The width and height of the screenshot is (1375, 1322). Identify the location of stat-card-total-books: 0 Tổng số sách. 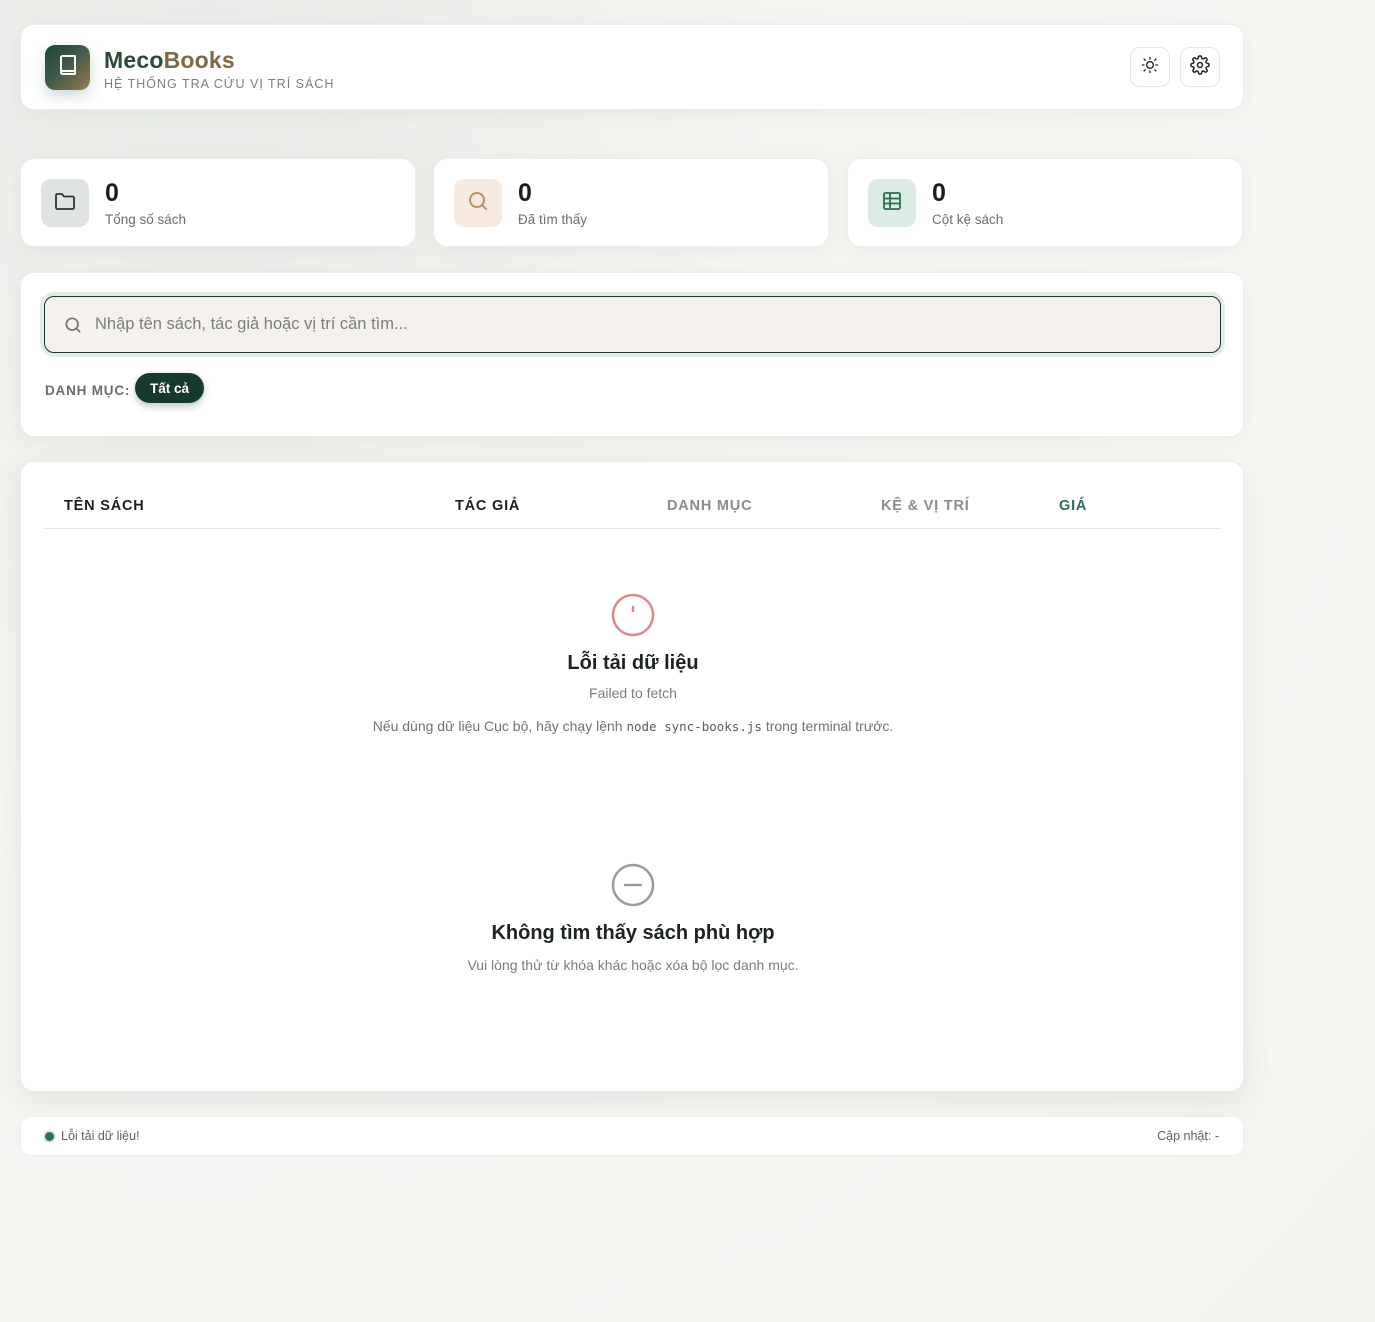
(218, 202).